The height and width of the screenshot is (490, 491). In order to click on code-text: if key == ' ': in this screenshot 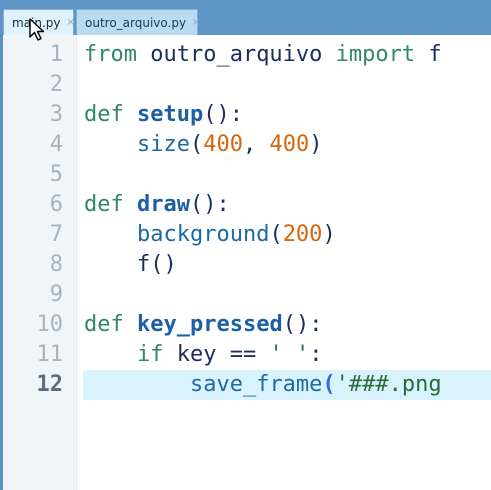, I will do `click(203, 355)`.